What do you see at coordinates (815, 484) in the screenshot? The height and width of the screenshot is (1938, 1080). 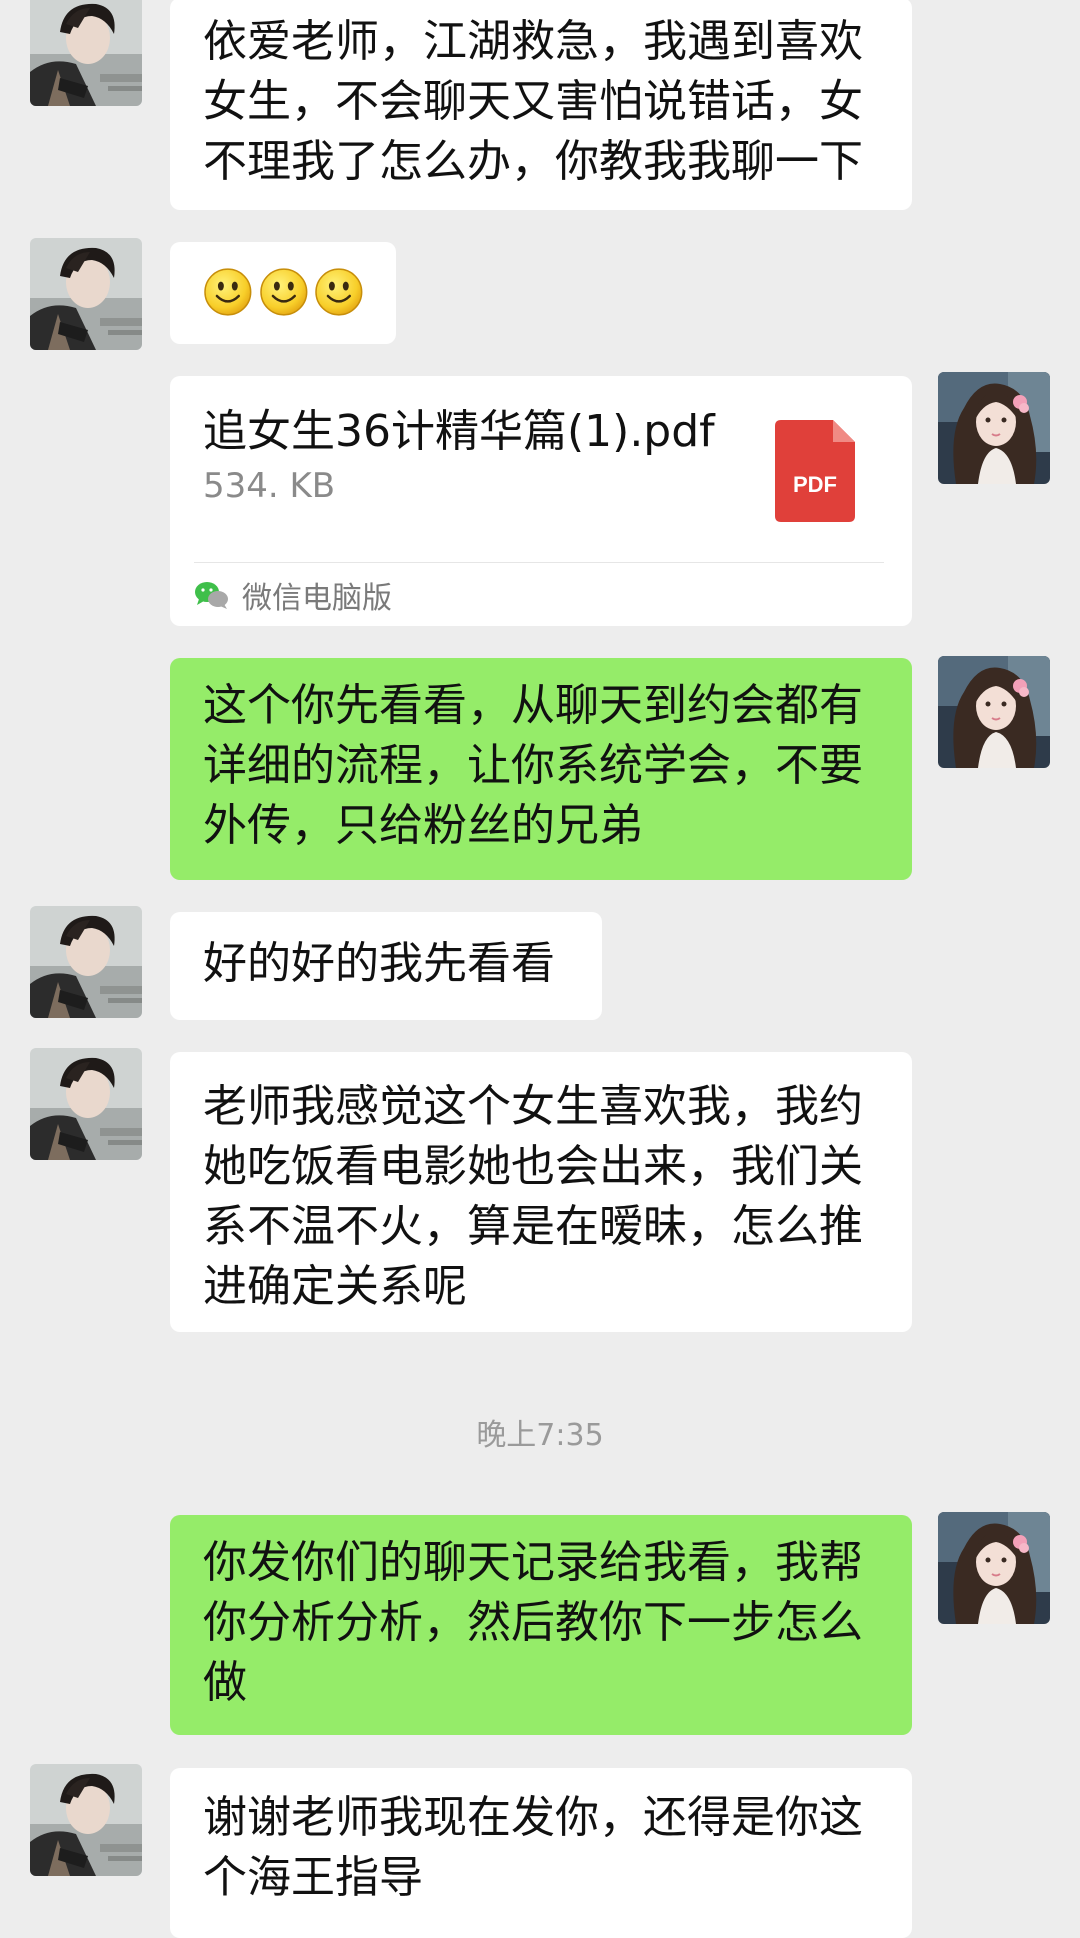 I see `pdf-icon-label: PDF` at bounding box center [815, 484].